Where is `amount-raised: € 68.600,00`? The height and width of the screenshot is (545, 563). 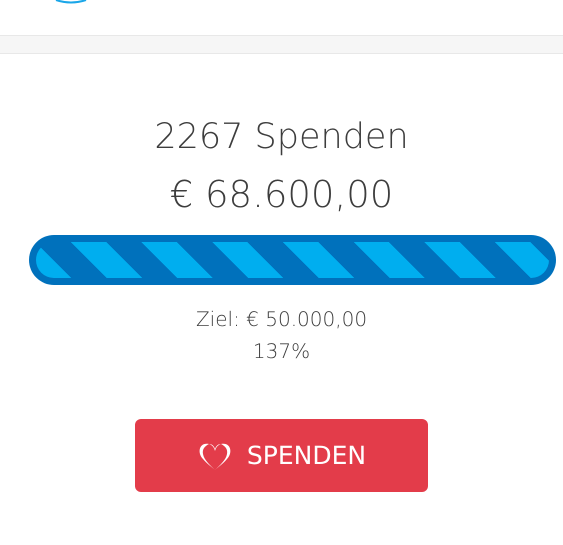
amount-raised: € 68.600,00 is located at coordinates (282, 195).